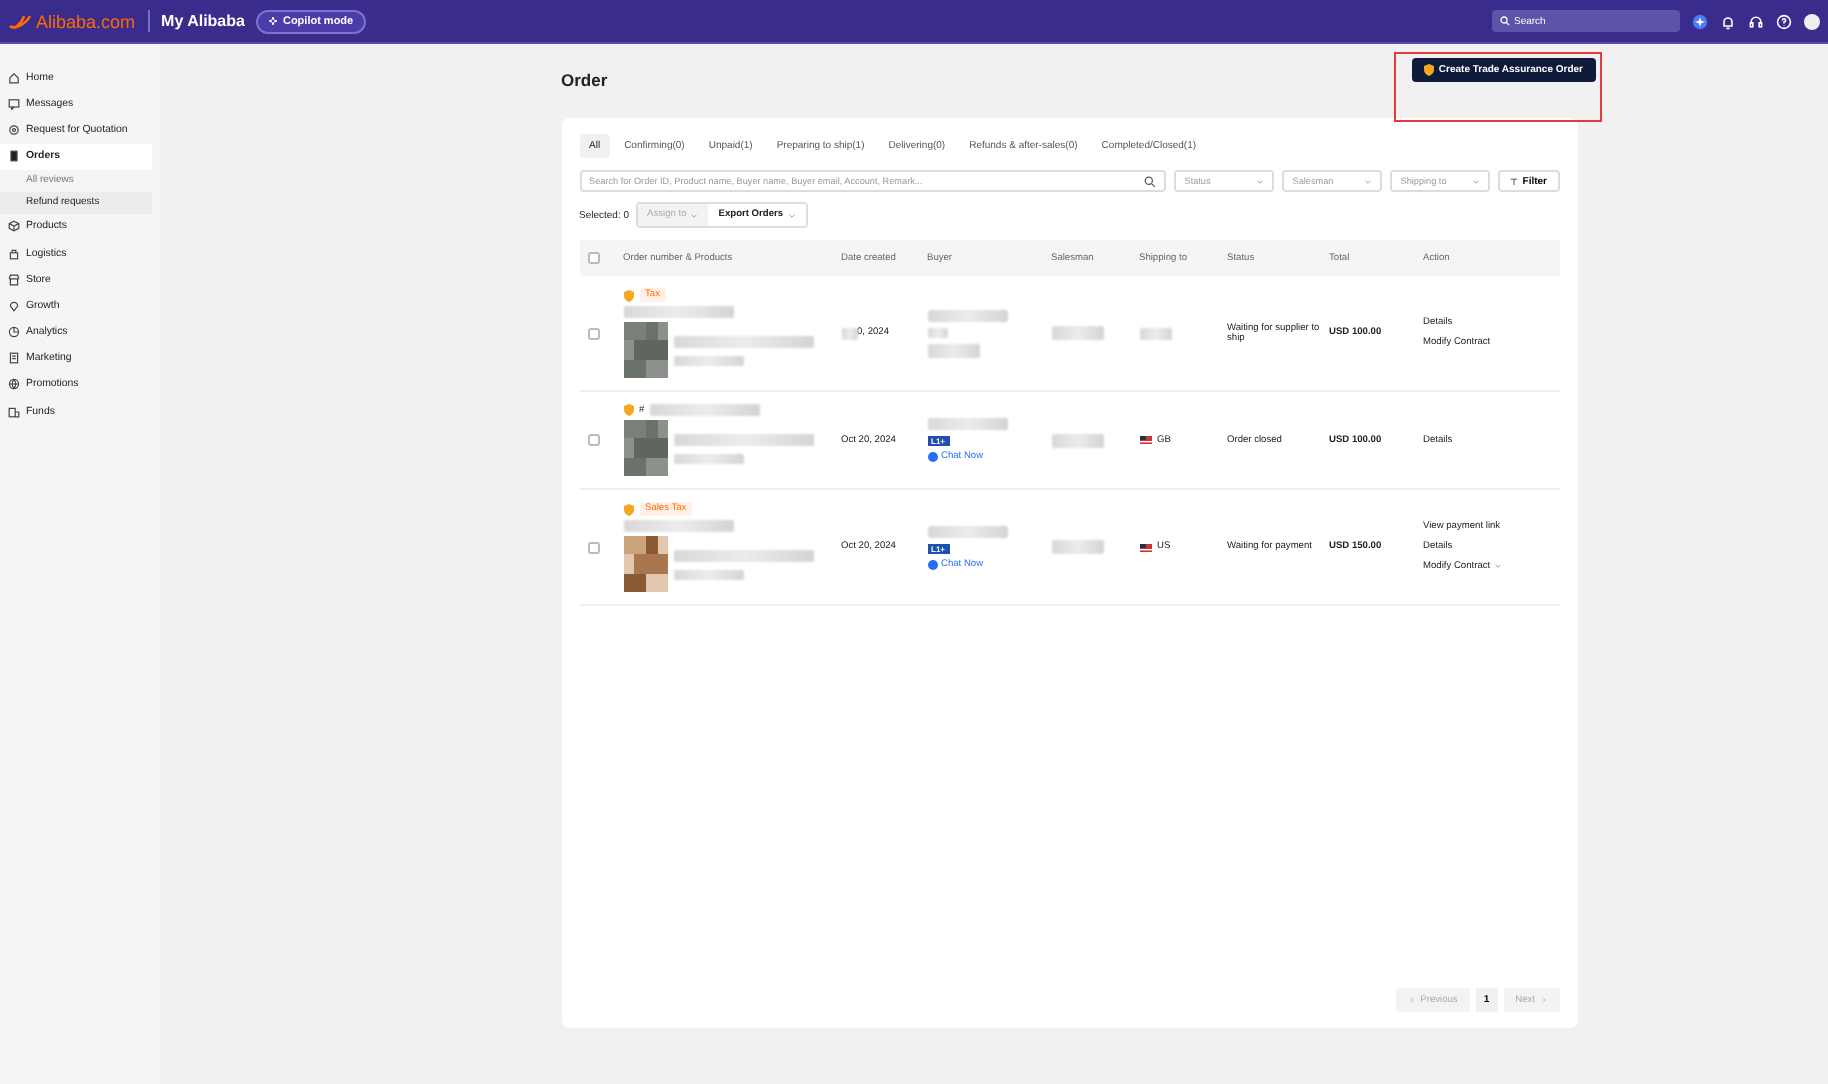  I want to click on bell-icon, so click(1728, 21).